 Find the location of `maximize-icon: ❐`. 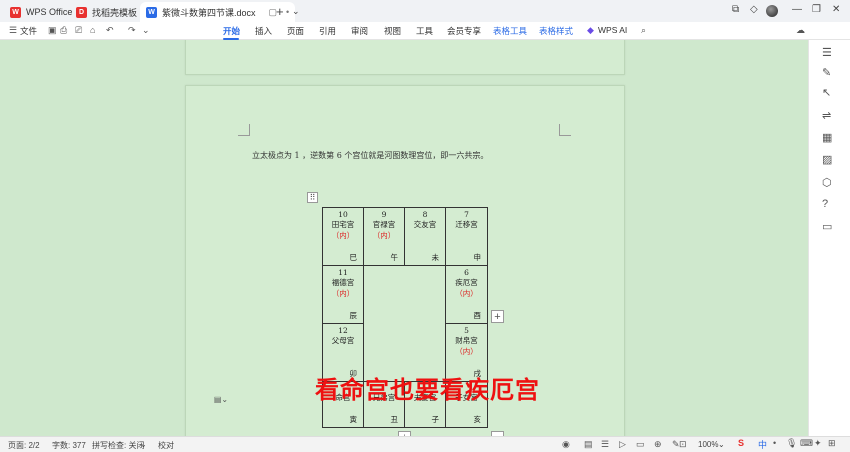

maximize-icon: ❐ is located at coordinates (816, 9).